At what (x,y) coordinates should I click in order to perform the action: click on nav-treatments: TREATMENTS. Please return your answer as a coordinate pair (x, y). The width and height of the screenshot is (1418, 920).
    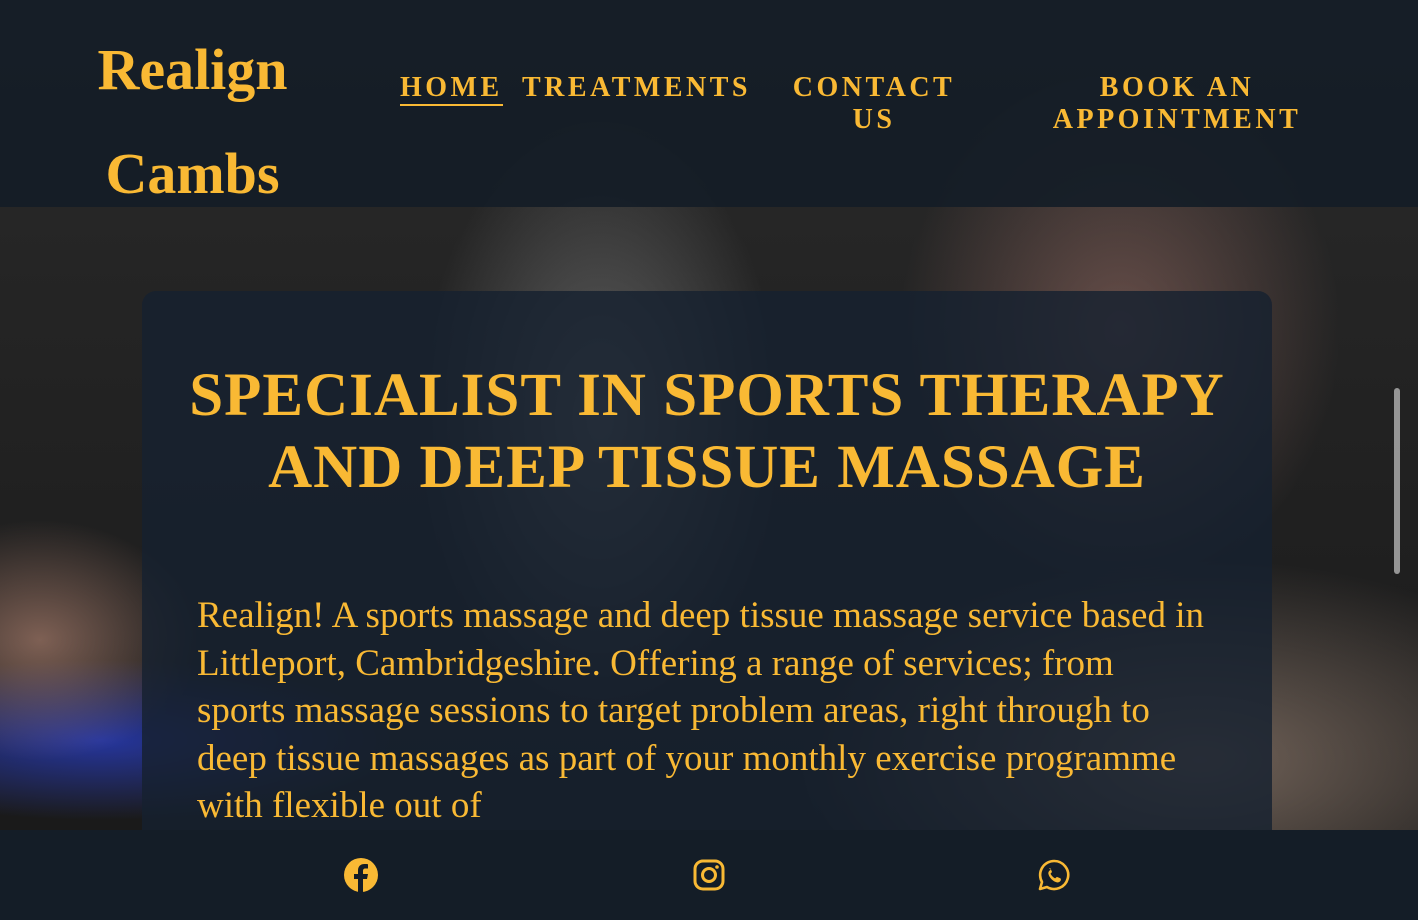
    Looking at the image, I should click on (636, 88).